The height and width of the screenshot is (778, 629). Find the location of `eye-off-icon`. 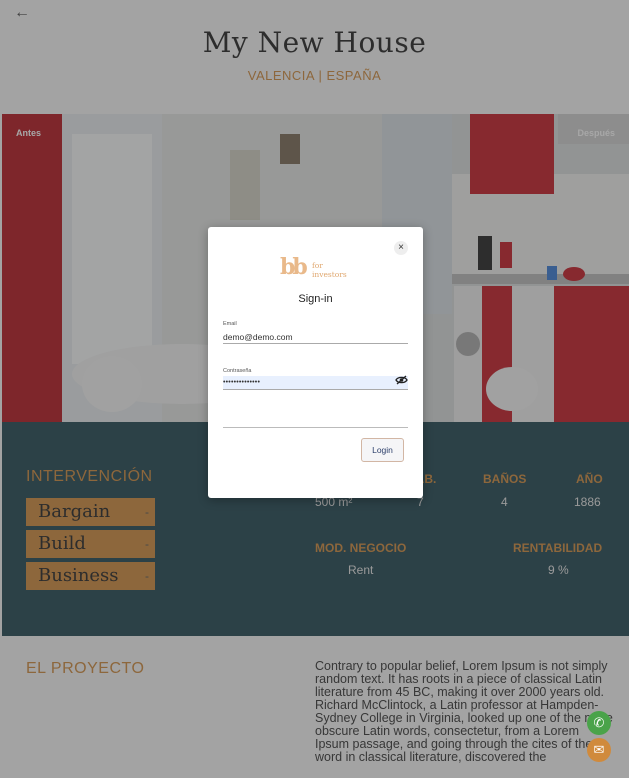

eye-off-icon is located at coordinates (401, 380).